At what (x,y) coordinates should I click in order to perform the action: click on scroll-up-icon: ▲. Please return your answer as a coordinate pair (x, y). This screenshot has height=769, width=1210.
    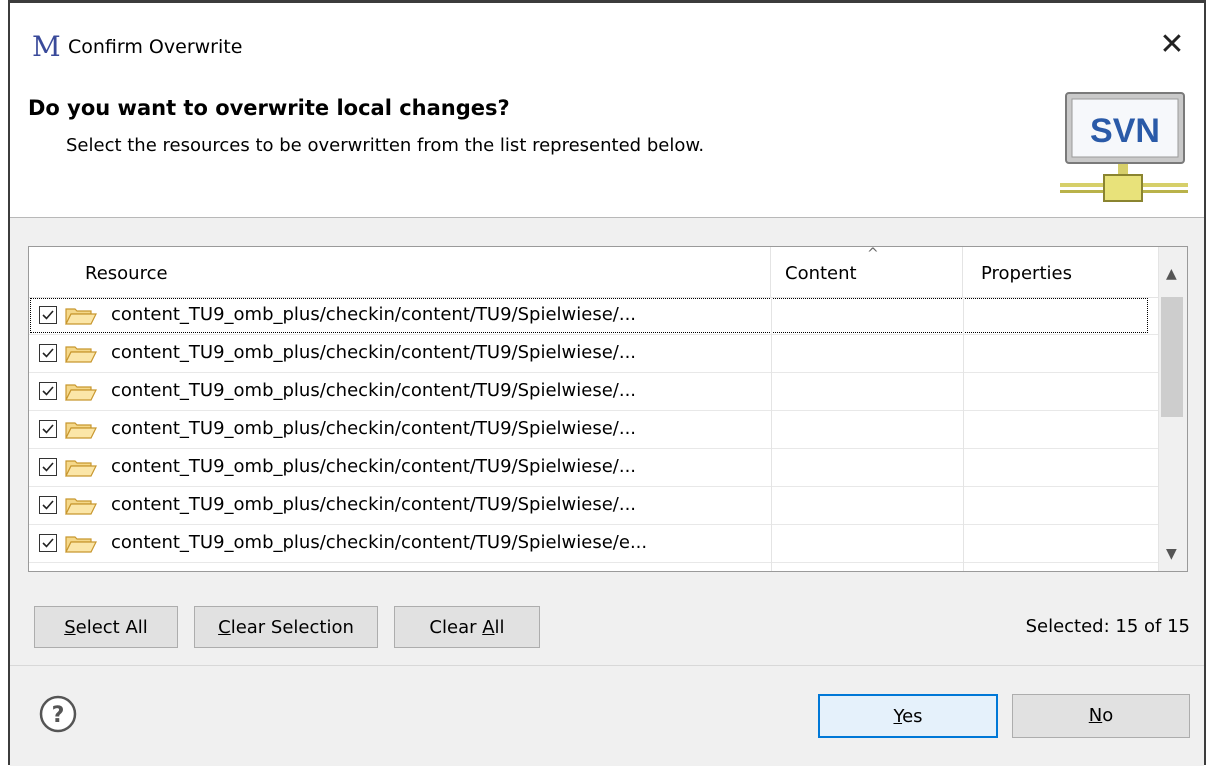
    Looking at the image, I should click on (1171, 274).